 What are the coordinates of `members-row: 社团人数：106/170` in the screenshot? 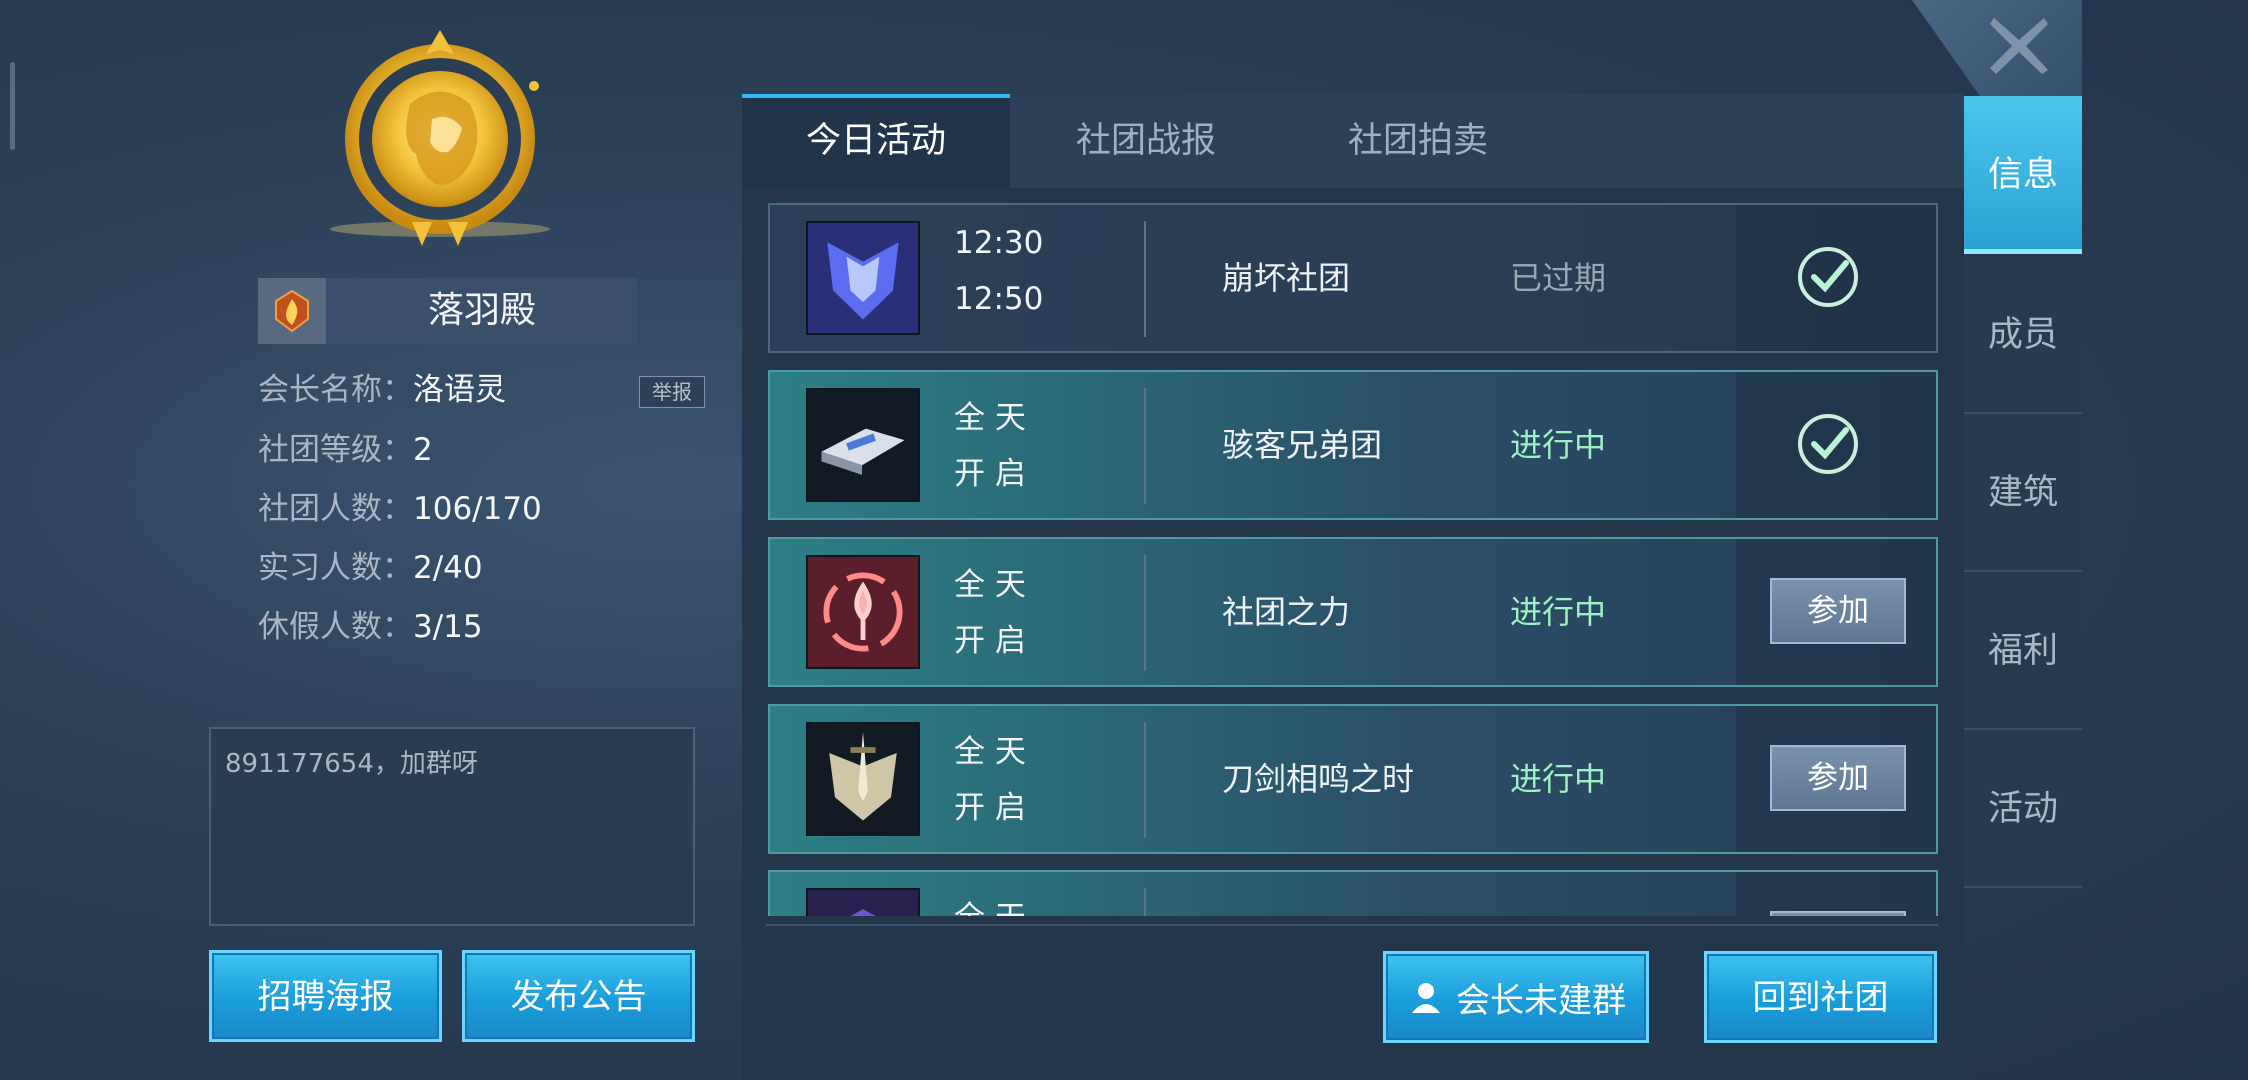 It's located at (400, 509).